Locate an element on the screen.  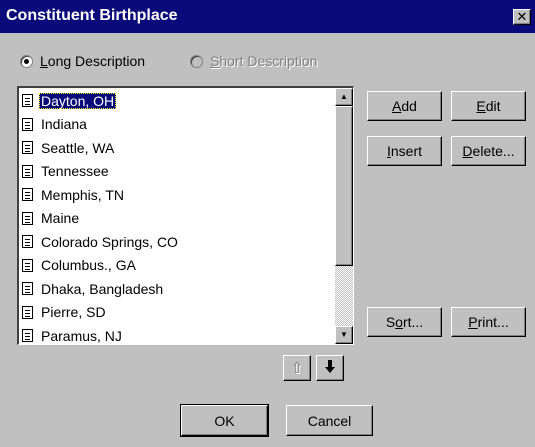
scroll-track is located at coordinates (344, 216).